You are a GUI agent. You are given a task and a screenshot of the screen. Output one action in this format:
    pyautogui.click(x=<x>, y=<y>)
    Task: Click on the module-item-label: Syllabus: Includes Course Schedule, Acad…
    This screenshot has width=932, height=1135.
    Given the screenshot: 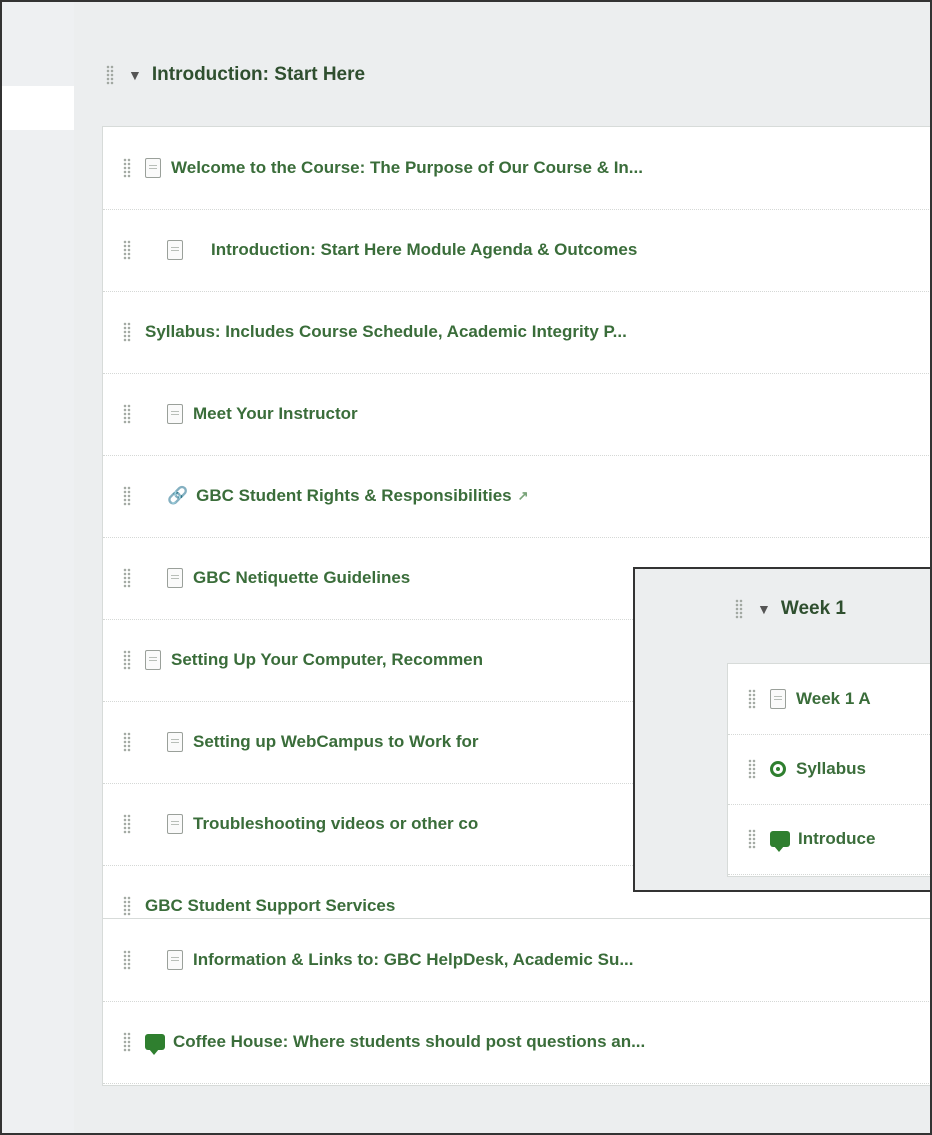 What is the action you would take?
    pyautogui.click(x=386, y=332)
    